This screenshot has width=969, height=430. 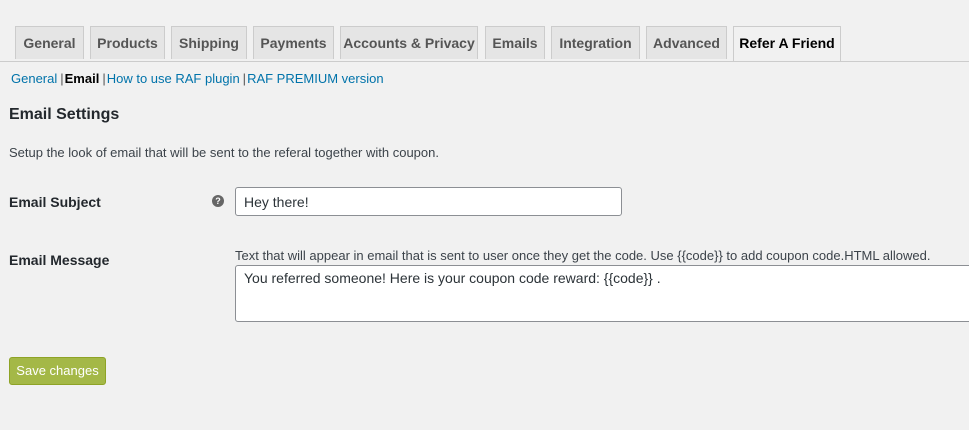 I want to click on tab-advanced: Advanced, so click(x=686, y=42).